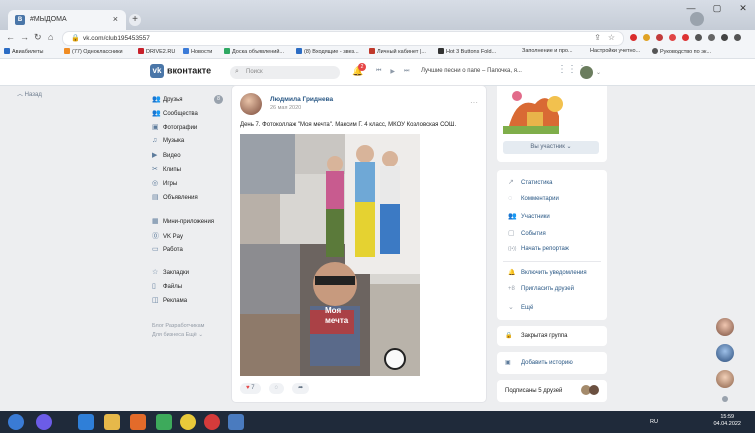  What do you see at coordinates (529, 216) in the screenshot?
I see `members-link: 👥 Участники` at bounding box center [529, 216].